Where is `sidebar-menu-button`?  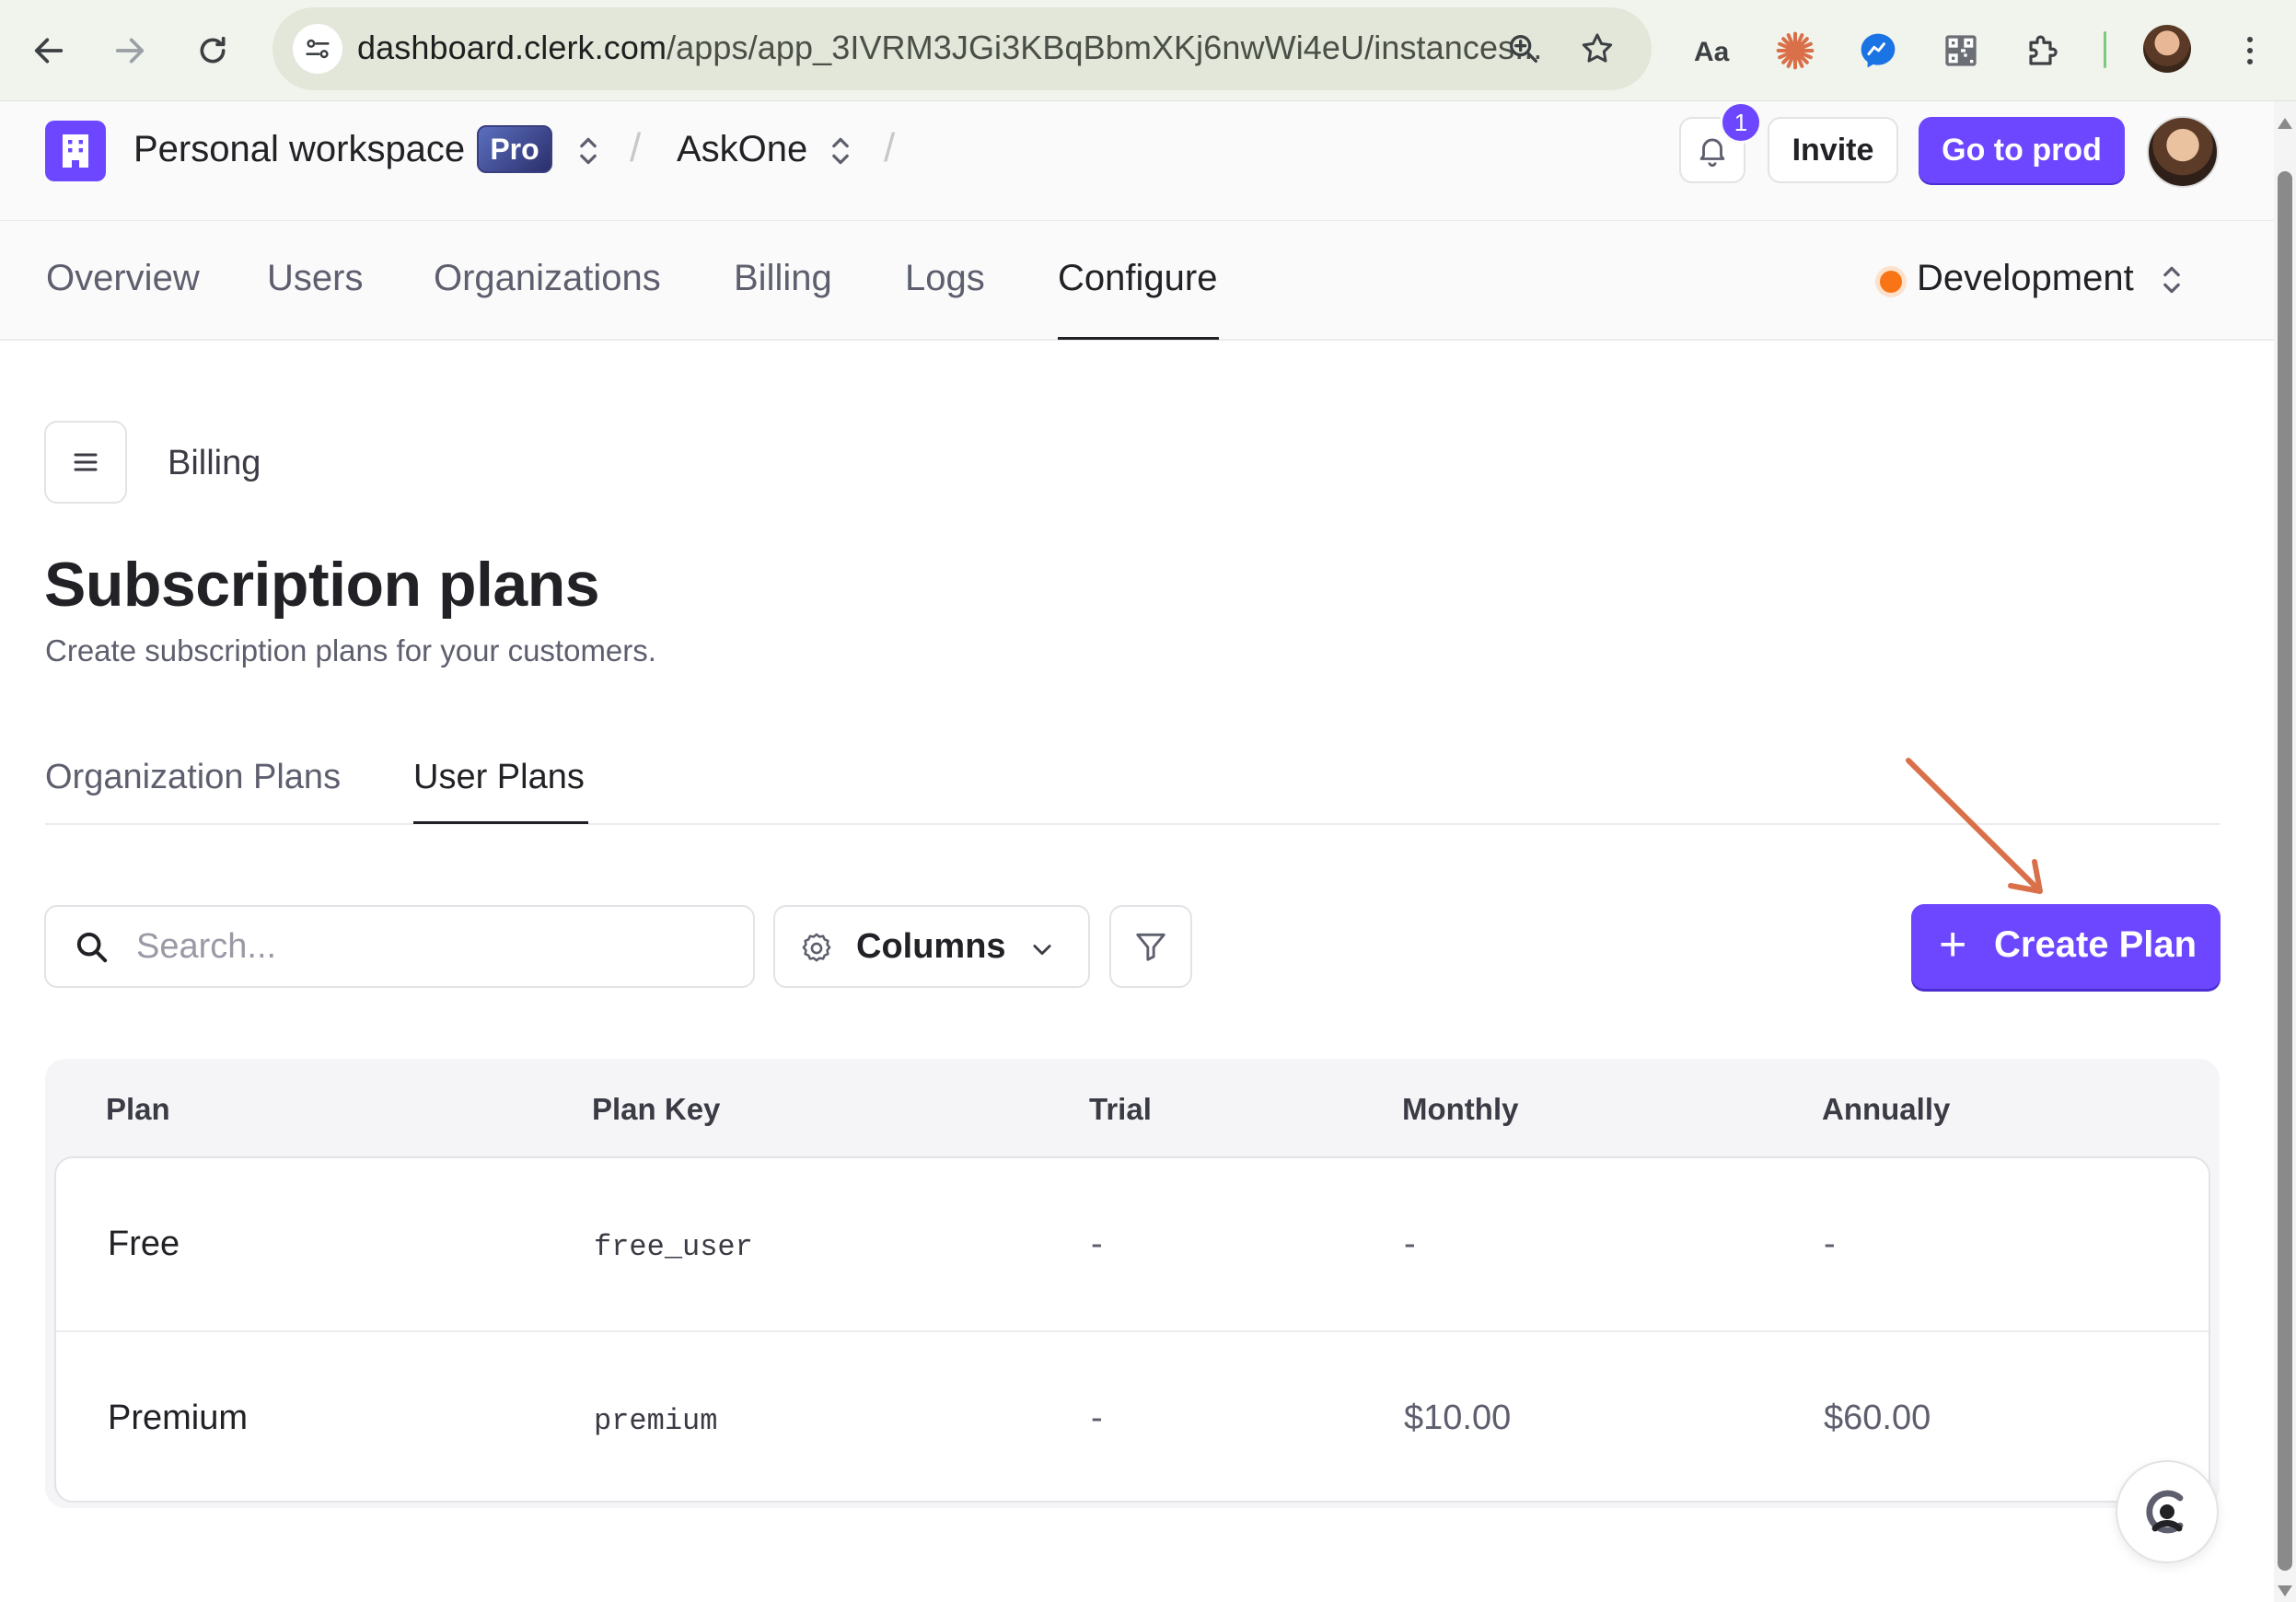
sidebar-menu-button is located at coordinates (86, 462).